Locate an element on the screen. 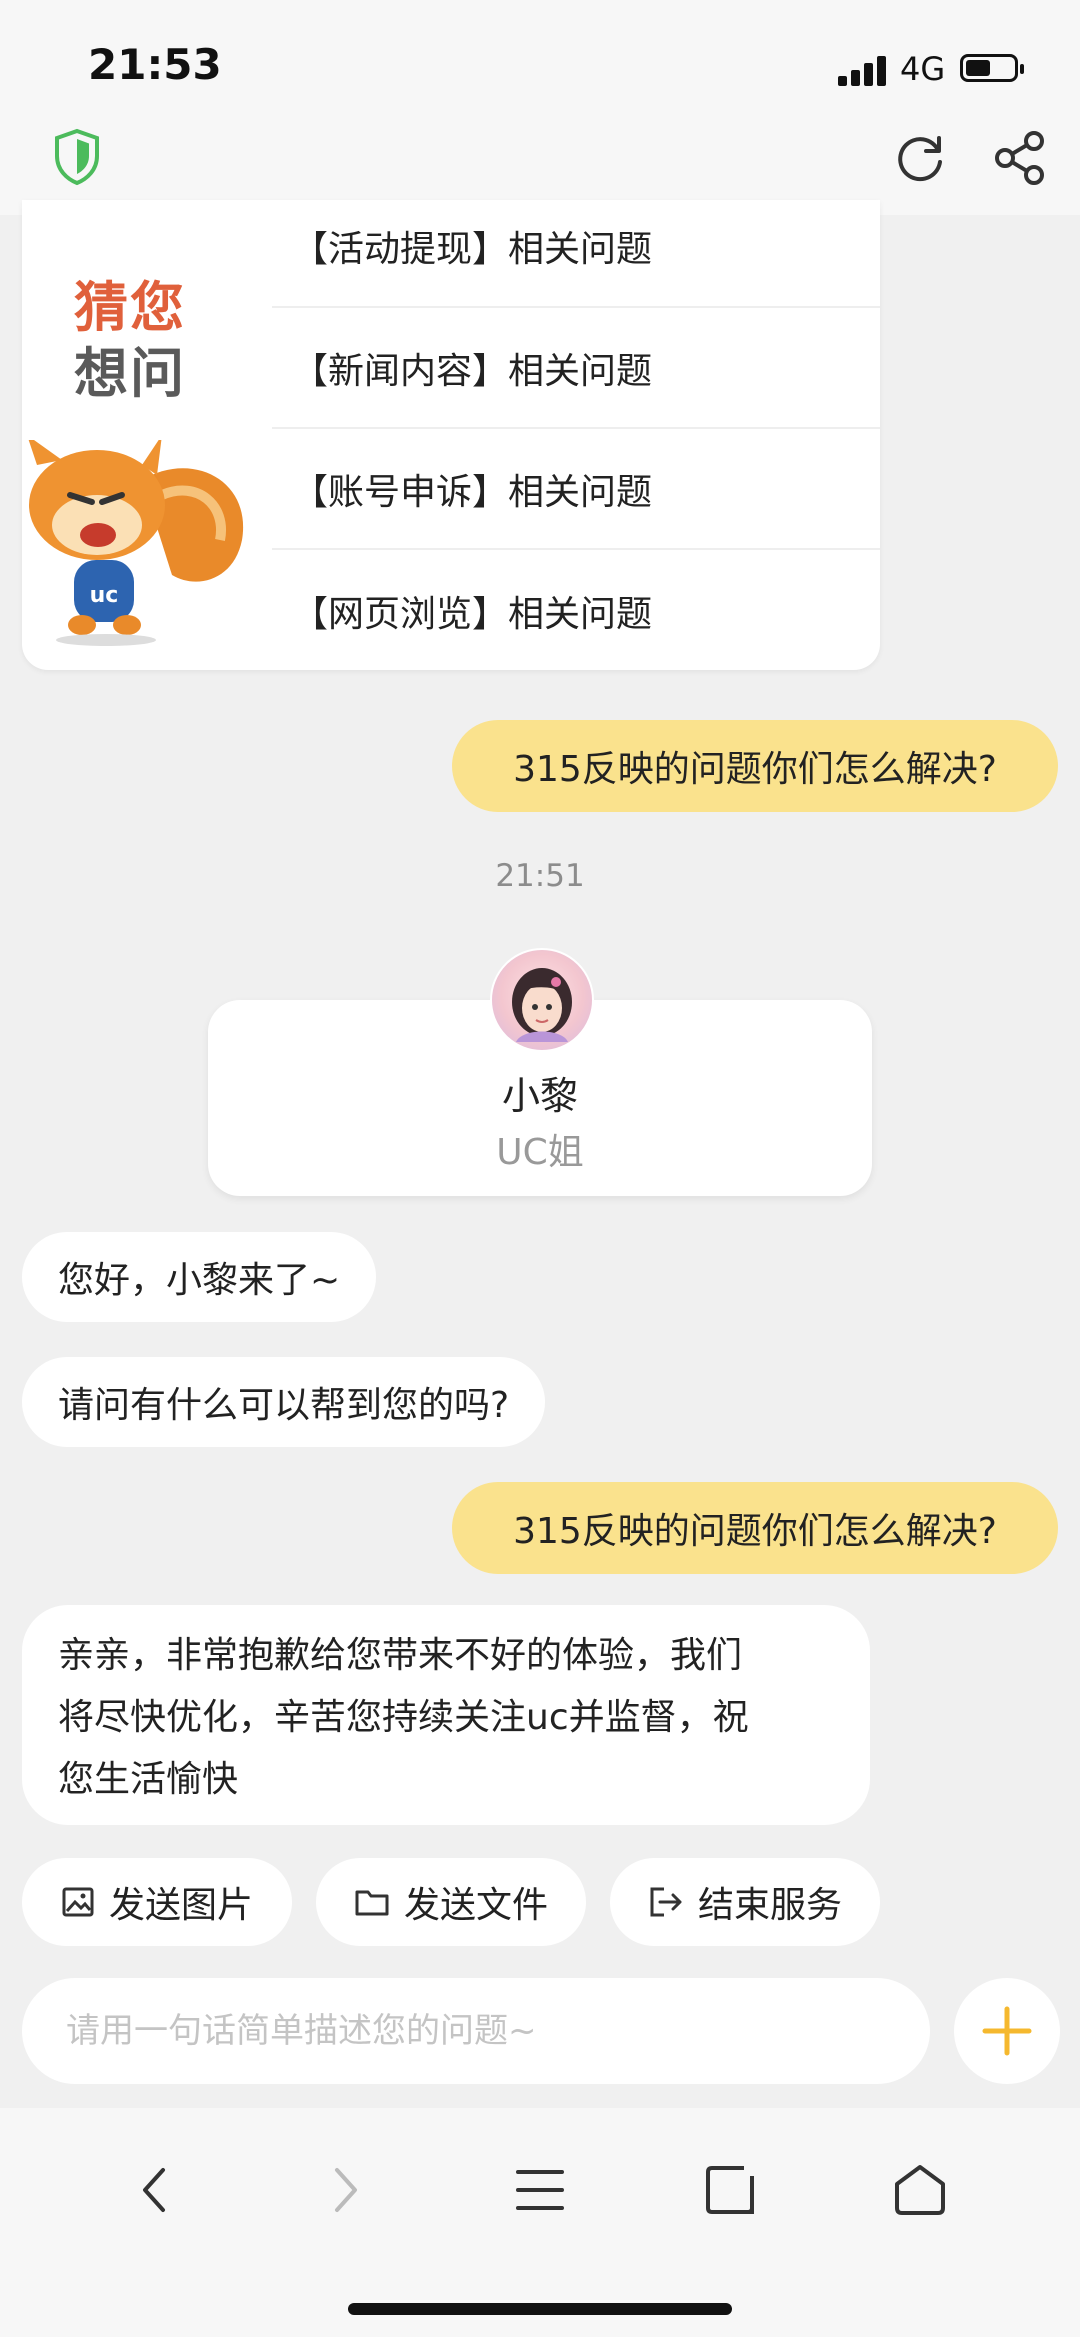 This screenshot has height=2337, width=1080. image-icon is located at coordinates (78, 1902).